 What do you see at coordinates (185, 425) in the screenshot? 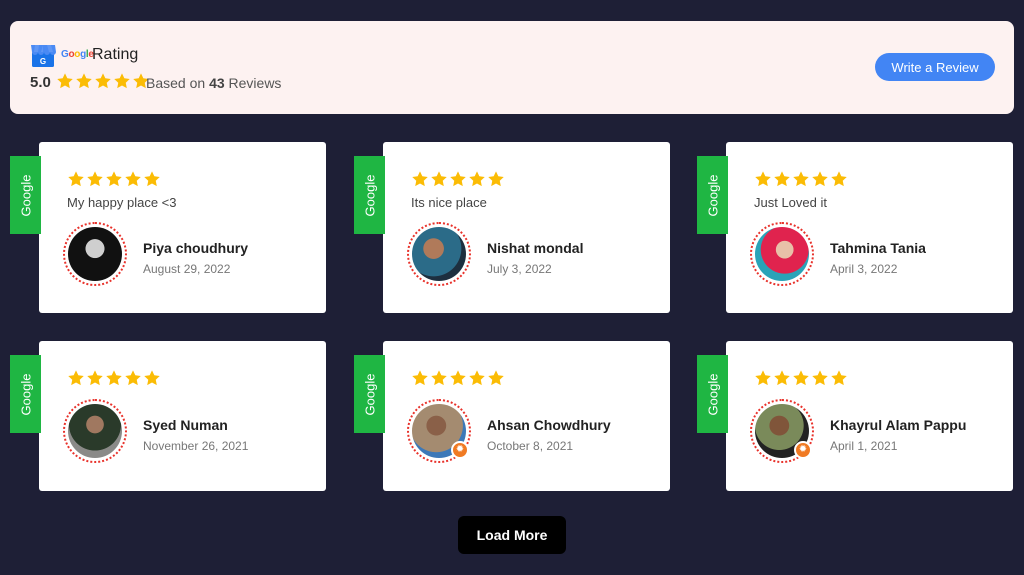
I see `reviewer-name: Syed Numan` at bounding box center [185, 425].